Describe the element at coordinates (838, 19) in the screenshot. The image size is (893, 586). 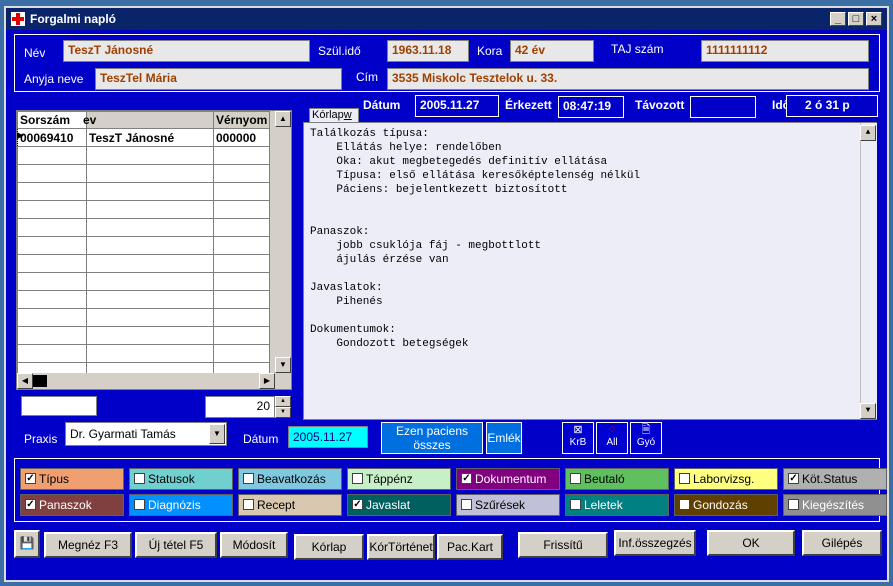
I see `minimize-button: _` at that location.